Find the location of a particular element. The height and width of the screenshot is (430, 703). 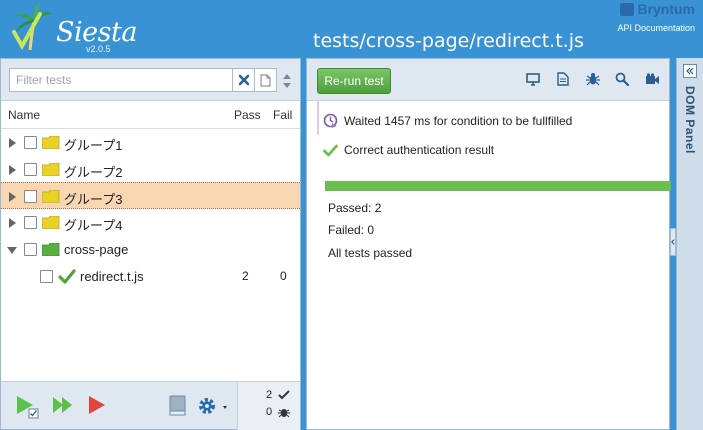

filter-bar is located at coordinates (150, 80).